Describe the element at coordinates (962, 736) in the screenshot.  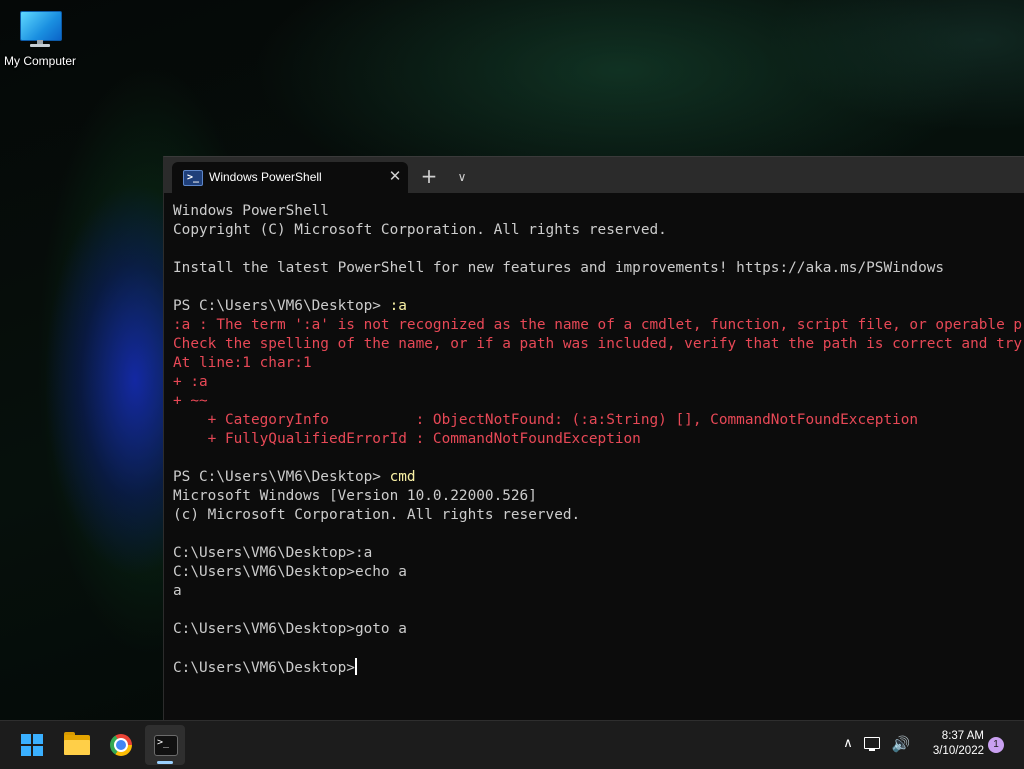
I see `clock-time: 8:37 AM` at that location.